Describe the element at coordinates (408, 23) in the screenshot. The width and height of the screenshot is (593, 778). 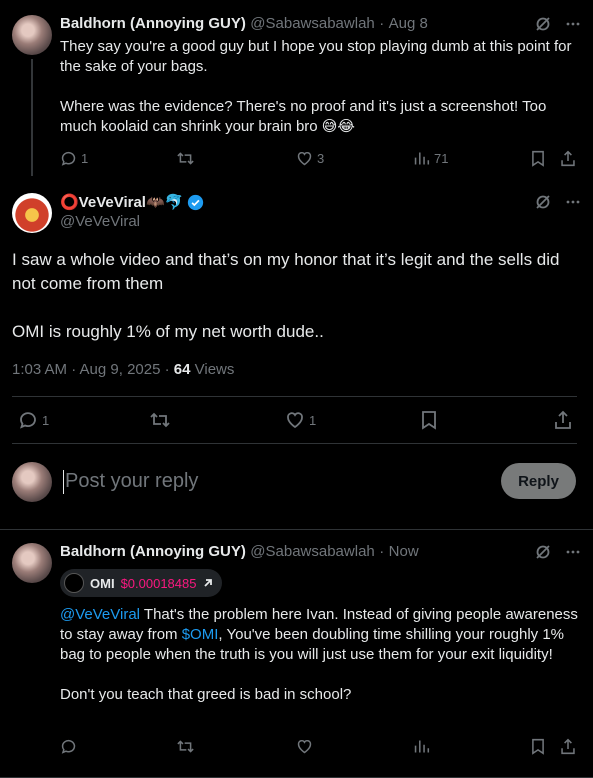
I see `tweet-date: Aug 8` at that location.